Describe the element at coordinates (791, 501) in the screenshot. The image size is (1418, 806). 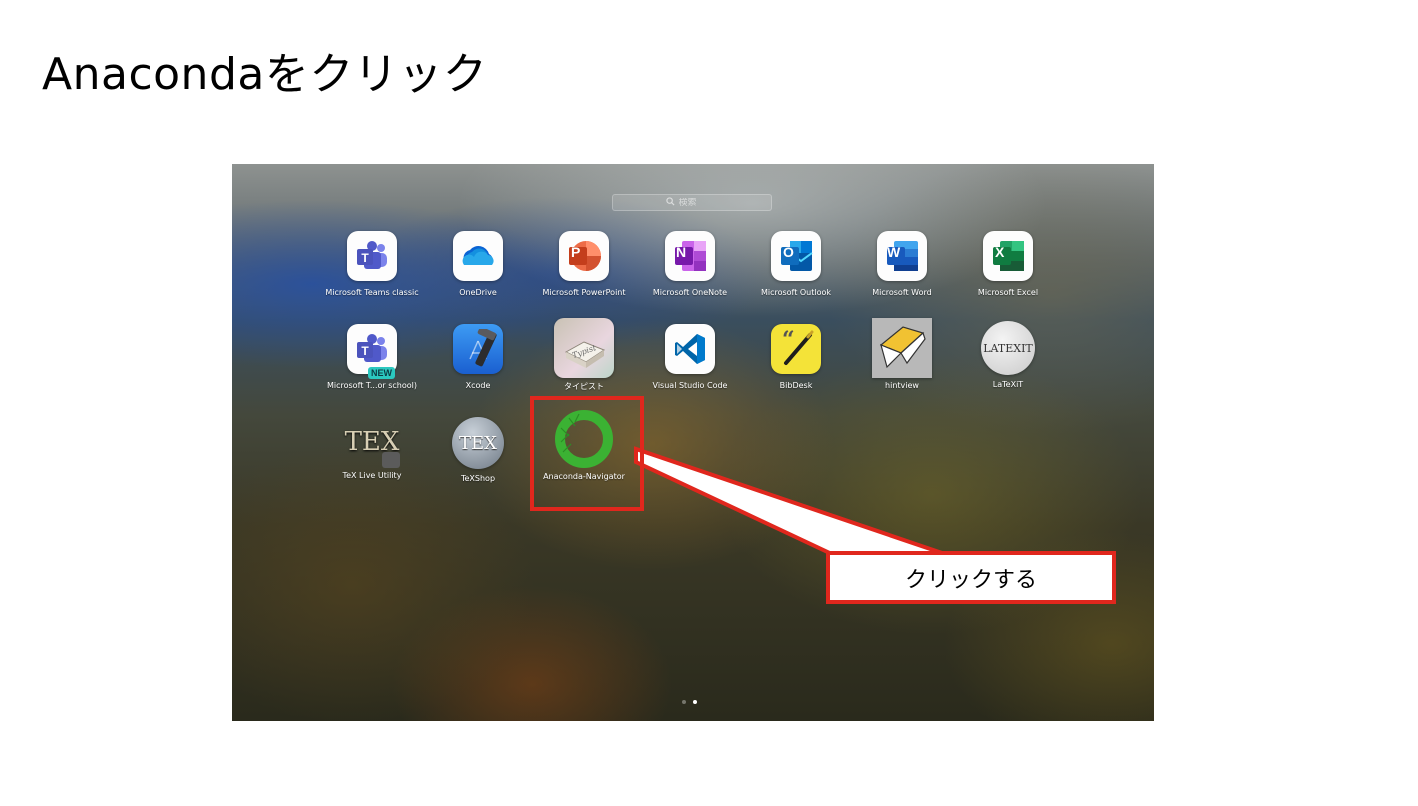
I see `callout-pointer` at that location.